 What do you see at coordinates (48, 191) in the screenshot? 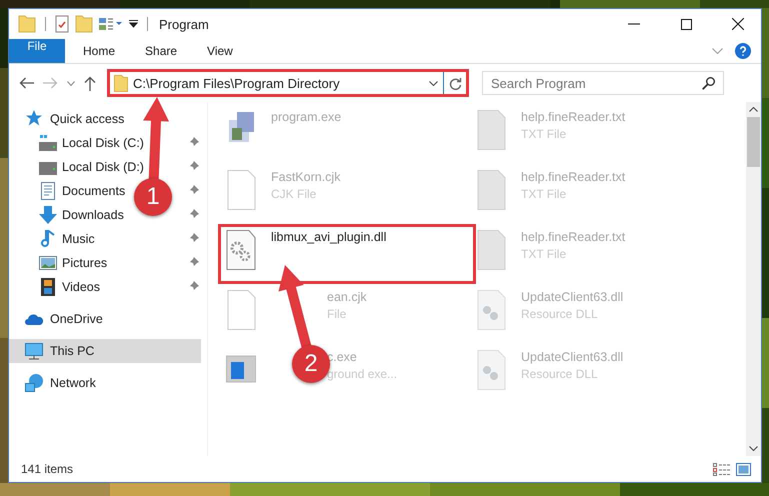
I see `document-icon` at bounding box center [48, 191].